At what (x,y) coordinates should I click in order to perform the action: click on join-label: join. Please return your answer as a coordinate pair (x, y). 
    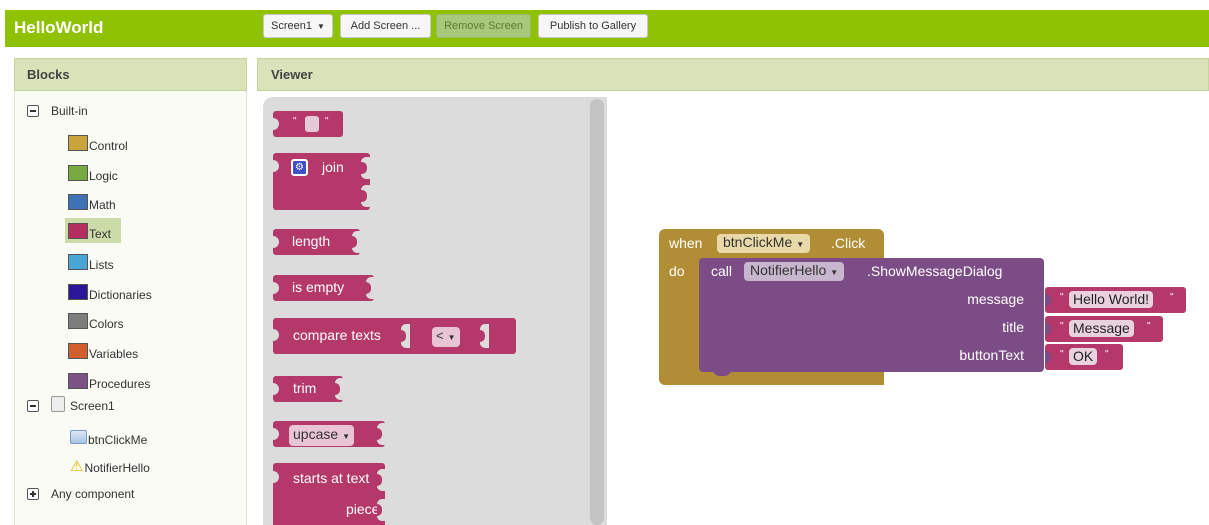
    Looking at the image, I should click on (333, 167).